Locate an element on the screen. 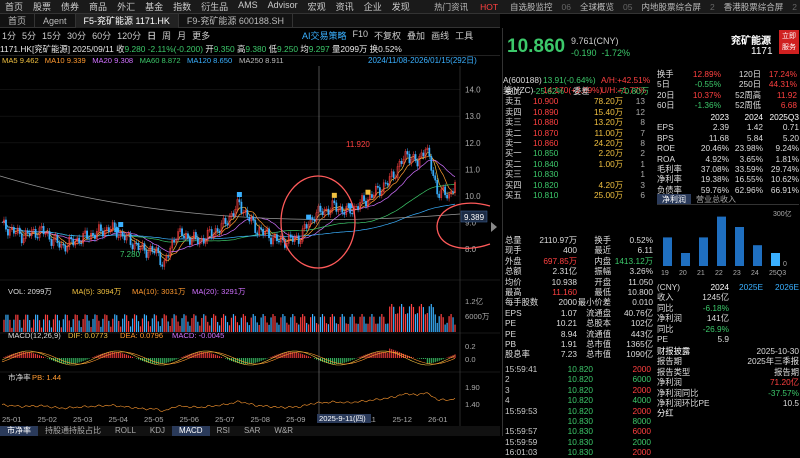 The width and height of the screenshot is (800, 458). period2-4: 60分 is located at coordinates (101, 35).